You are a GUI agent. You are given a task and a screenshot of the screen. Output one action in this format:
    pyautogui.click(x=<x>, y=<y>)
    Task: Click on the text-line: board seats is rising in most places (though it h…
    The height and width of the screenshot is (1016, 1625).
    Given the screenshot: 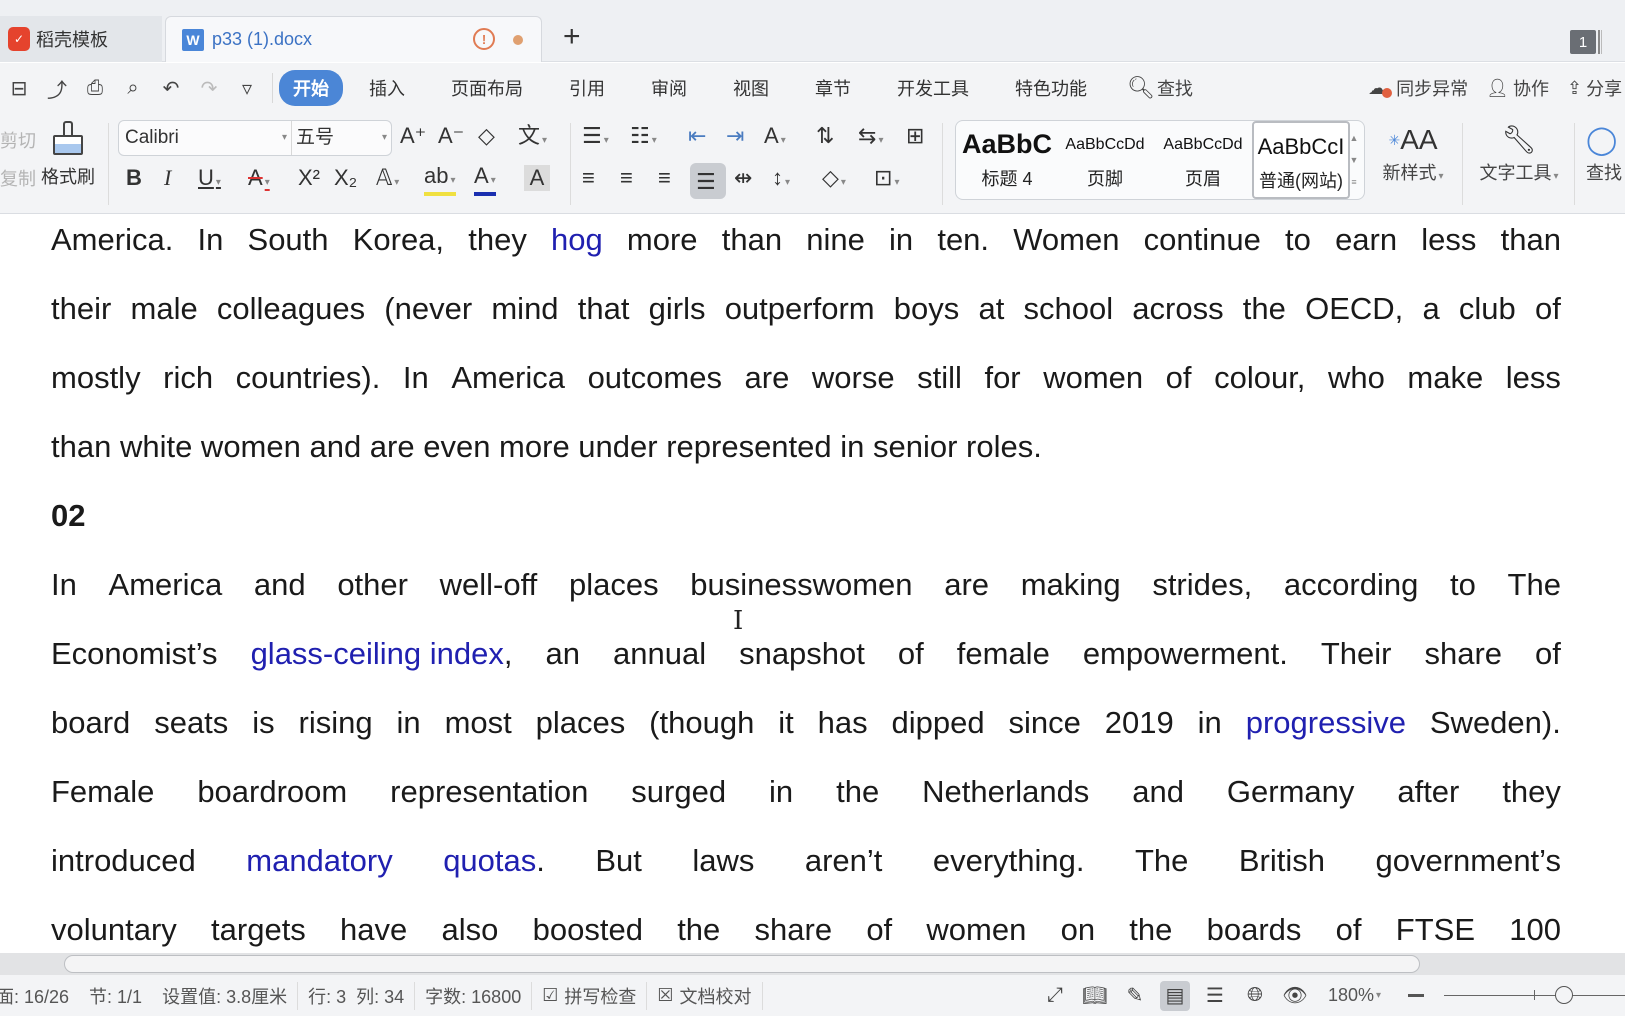 What is the action you would take?
    pyautogui.click(x=806, y=731)
    